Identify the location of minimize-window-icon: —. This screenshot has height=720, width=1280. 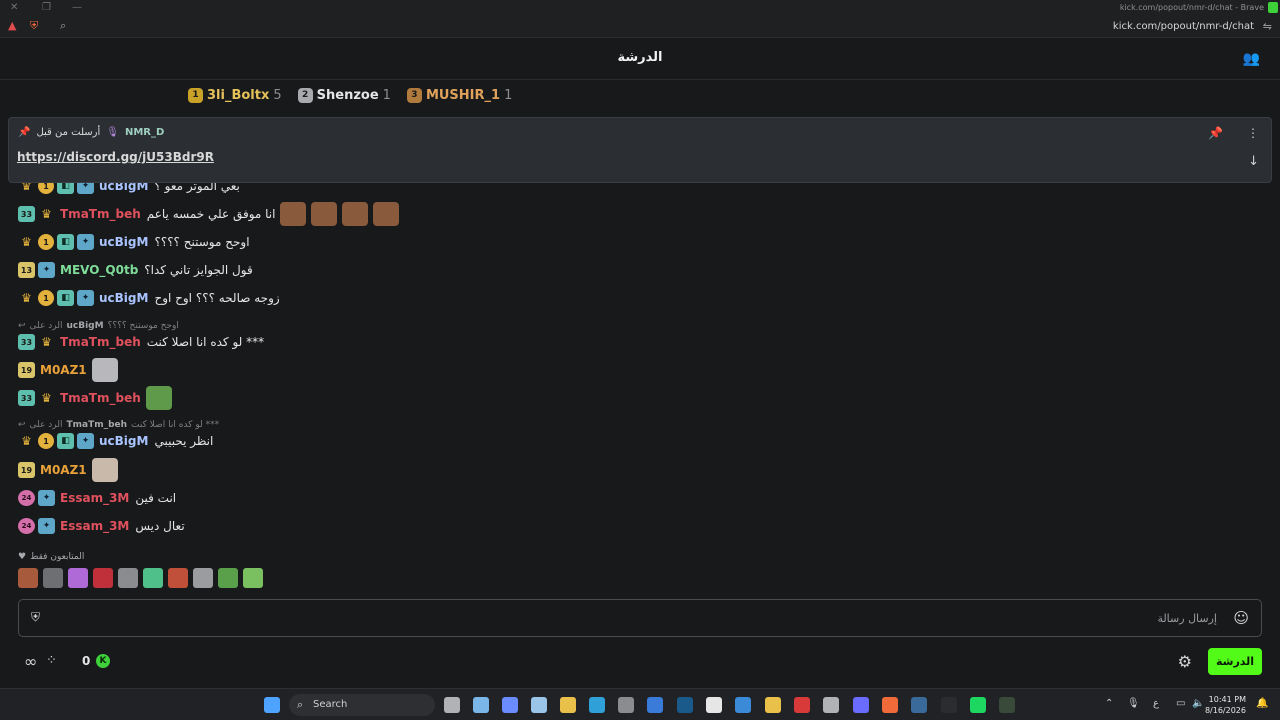
(77, 7).